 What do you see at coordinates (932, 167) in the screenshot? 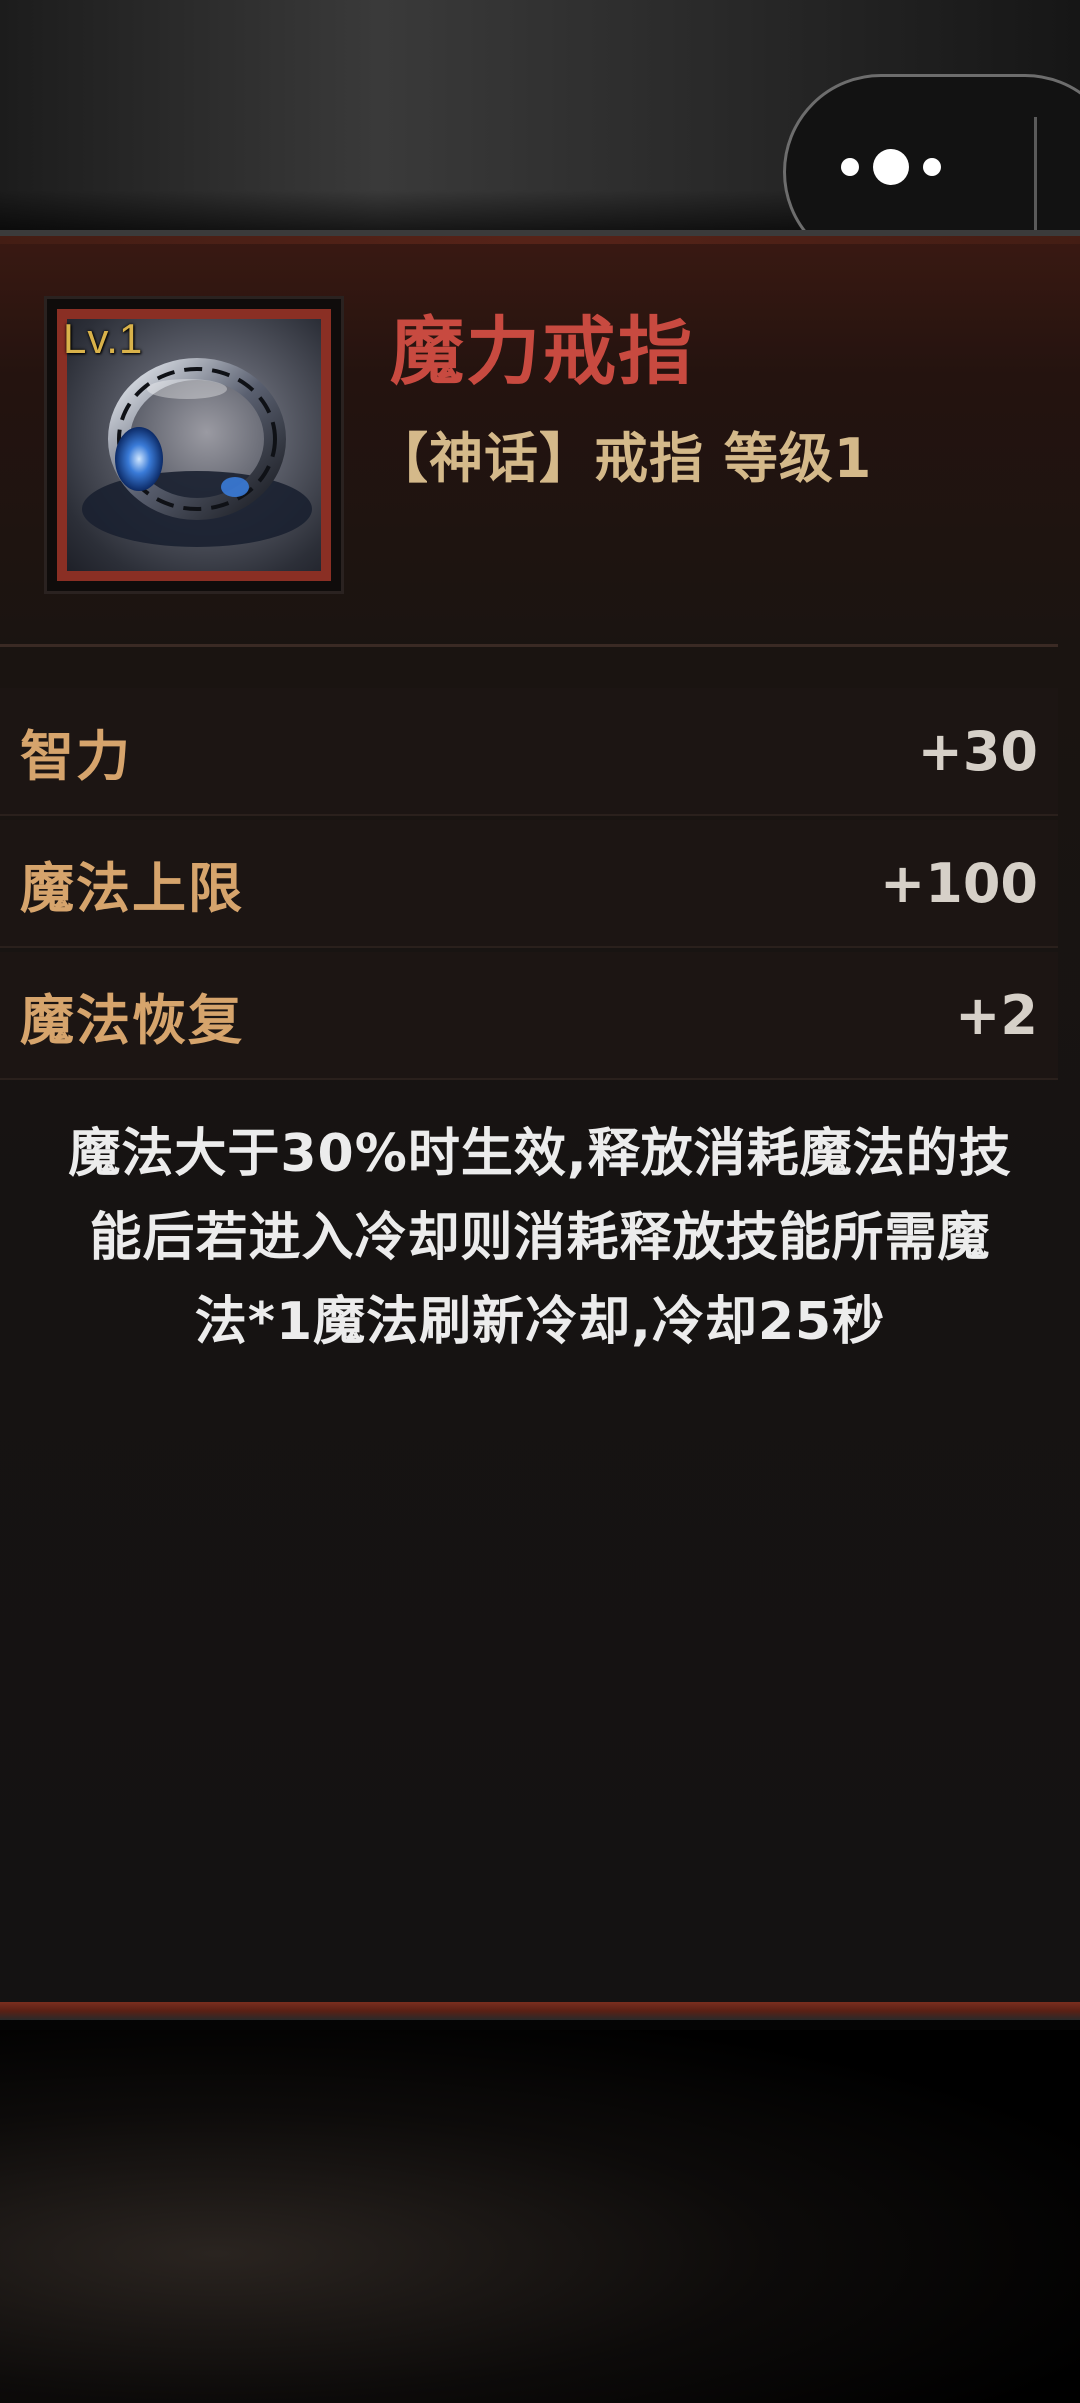
I see `more-dots-icon-right` at bounding box center [932, 167].